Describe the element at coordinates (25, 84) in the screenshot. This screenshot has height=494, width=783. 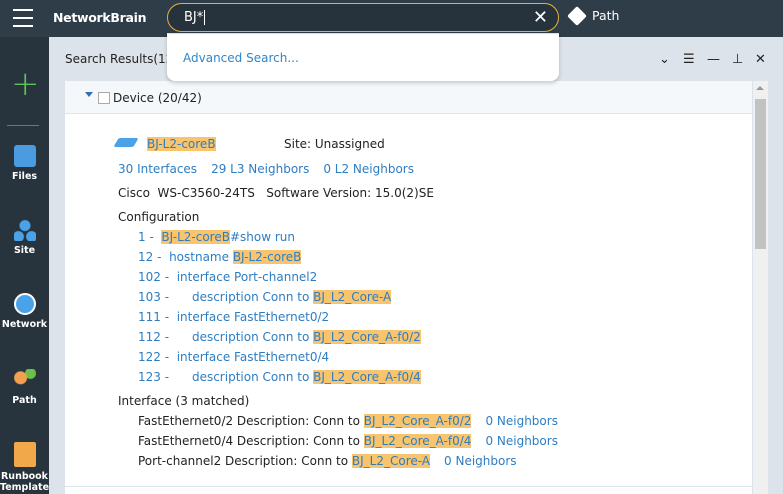
I see `add-icon: +` at that location.